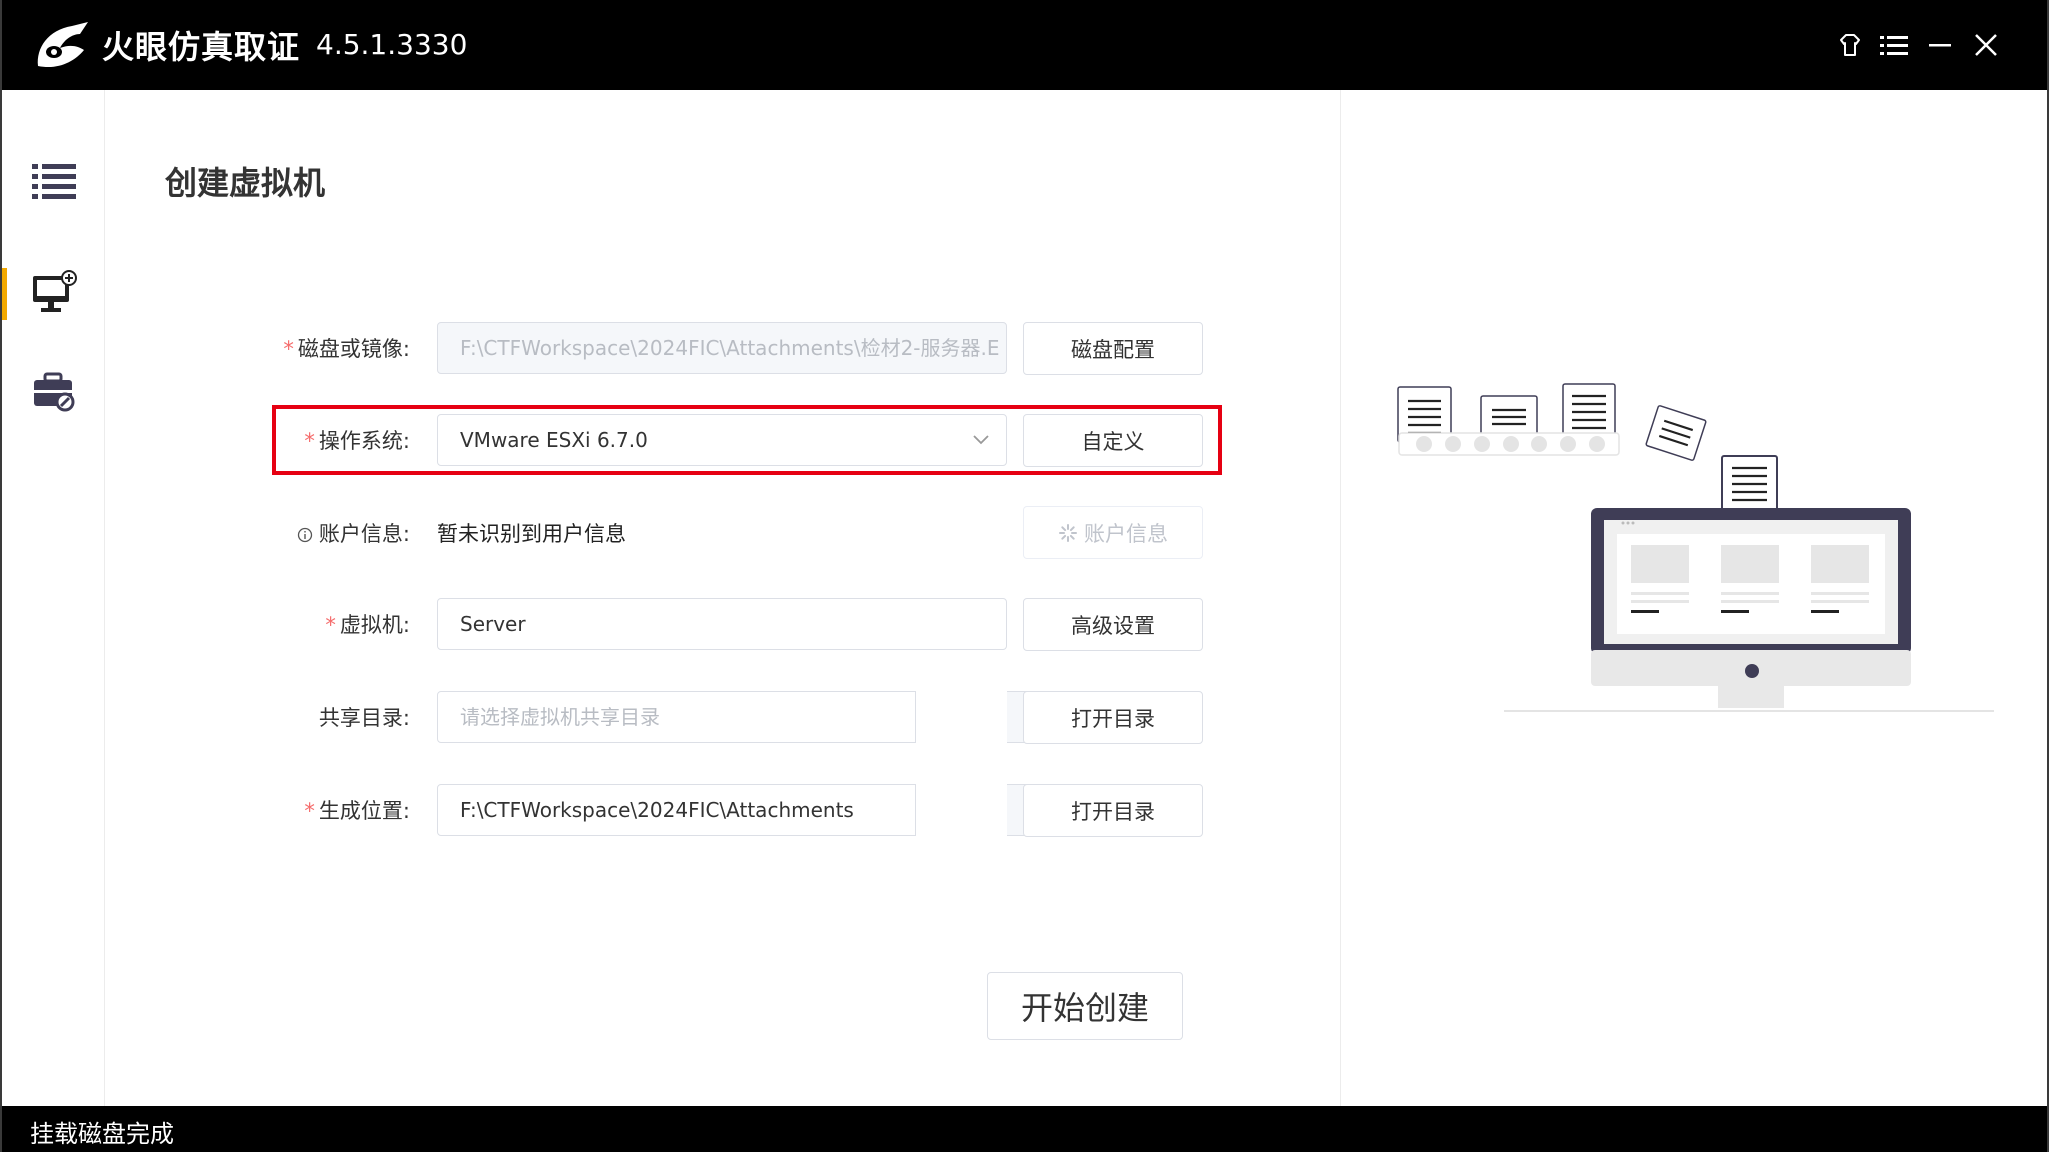 The image size is (2049, 1152). Describe the element at coordinates (392, 44) in the screenshot. I see `app-version: 4.5.1.3330` at that location.